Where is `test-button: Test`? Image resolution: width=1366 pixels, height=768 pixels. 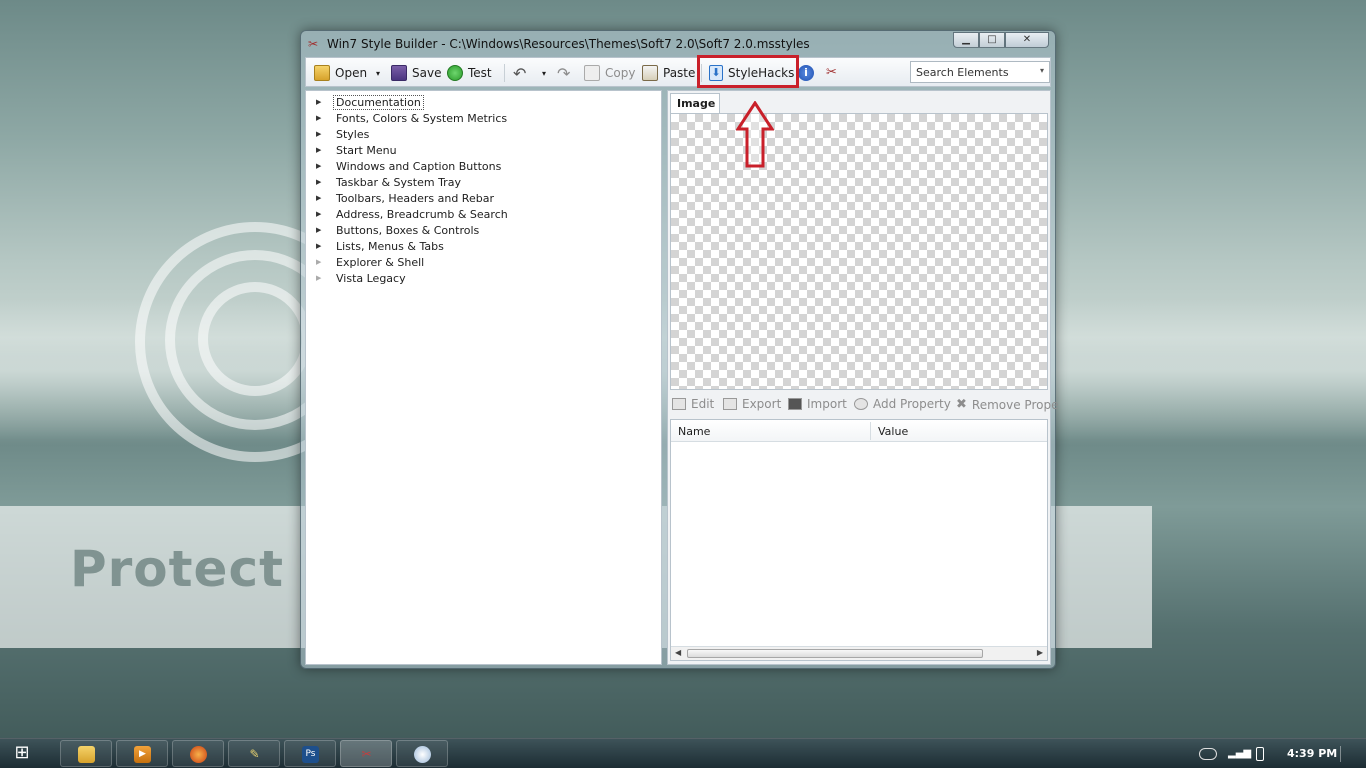
test-button: Test is located at coordinates (469, 73).